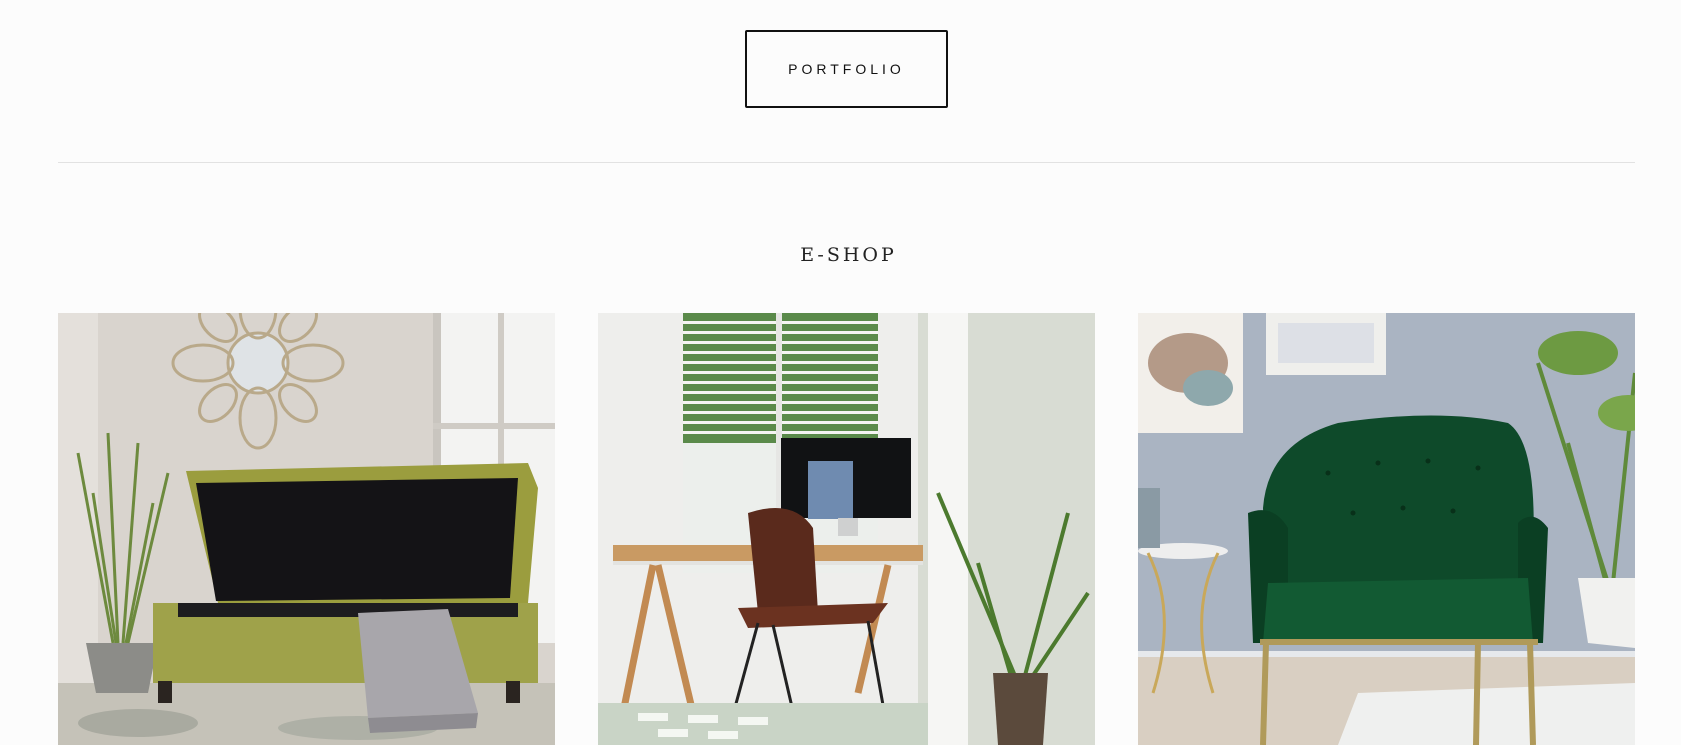 The width and height of the screenshot is (1681, 745). Describe the element at coordinates (848, 255) in the screenshot. I see `eshop-title: E-SHOP` at that location.